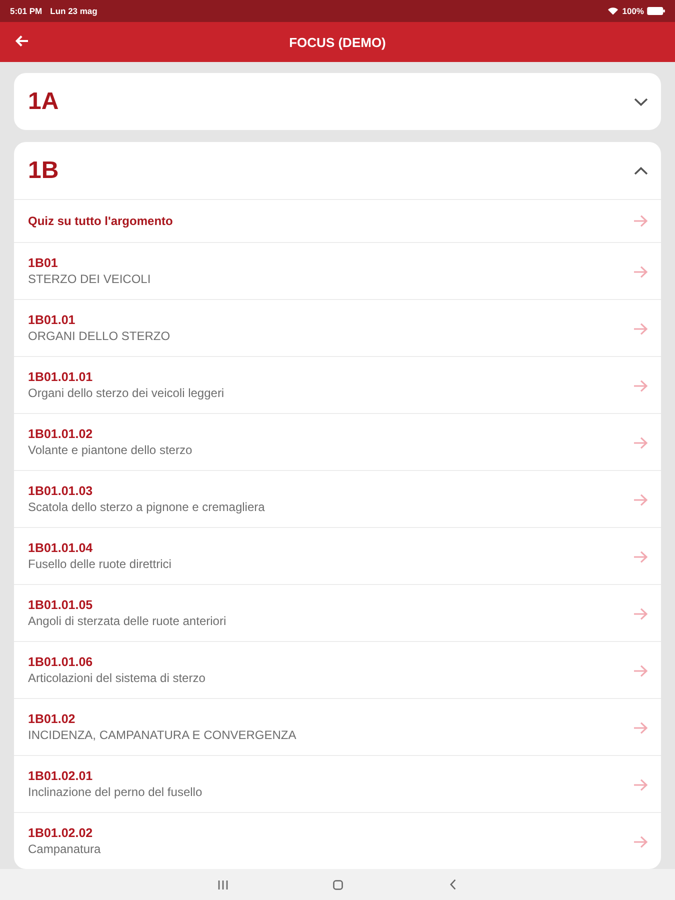 This screenshot has width=675, height=900. What do you see at coordinates (337, 101) in the screenshot?
I see `section-header: 1A` at bounding box center [337, 101].